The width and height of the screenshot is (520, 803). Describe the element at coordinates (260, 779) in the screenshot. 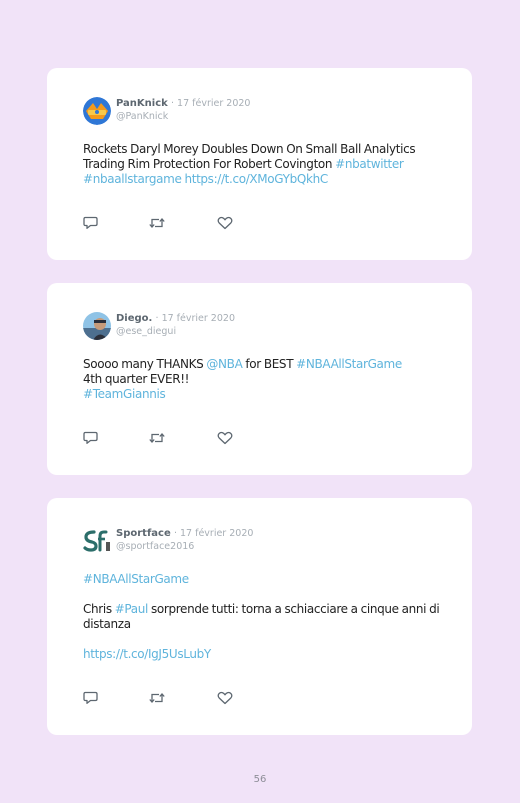

I see `page-number: 56` at that location.